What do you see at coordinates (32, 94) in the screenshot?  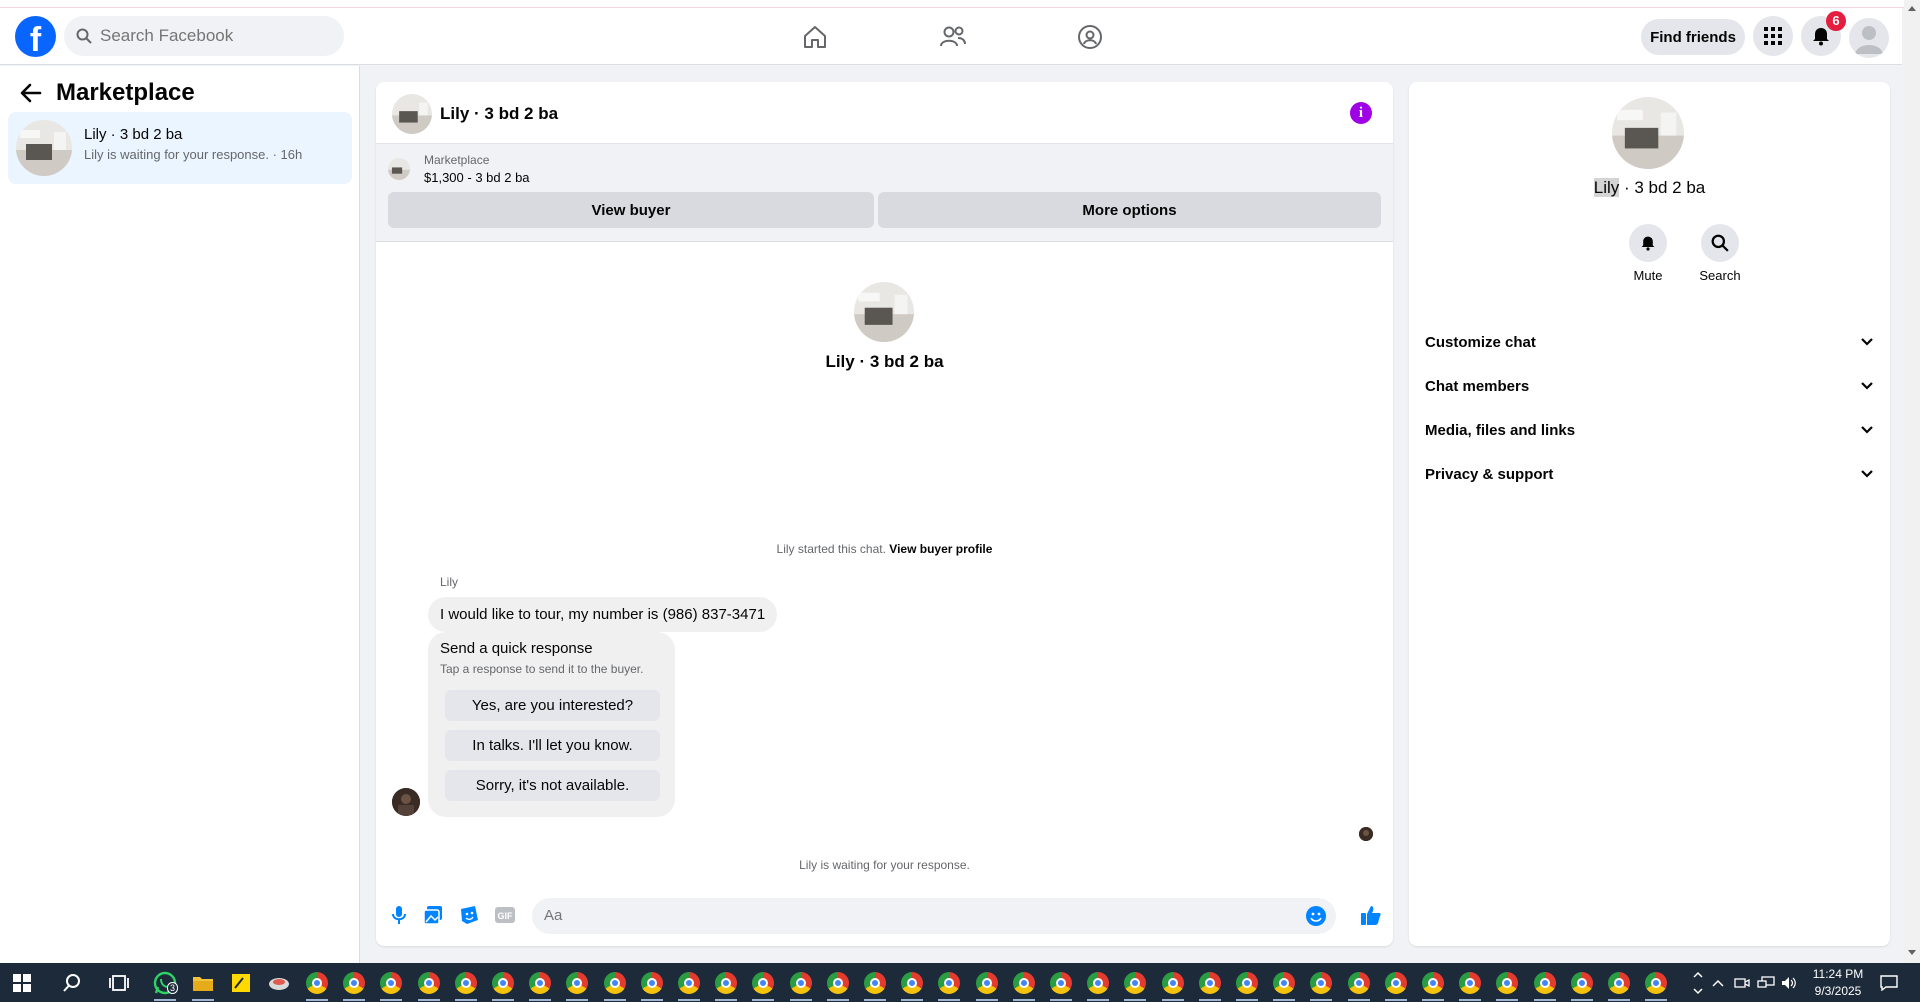 I see `back-arrow-icon` at bounding box center [32, 94].